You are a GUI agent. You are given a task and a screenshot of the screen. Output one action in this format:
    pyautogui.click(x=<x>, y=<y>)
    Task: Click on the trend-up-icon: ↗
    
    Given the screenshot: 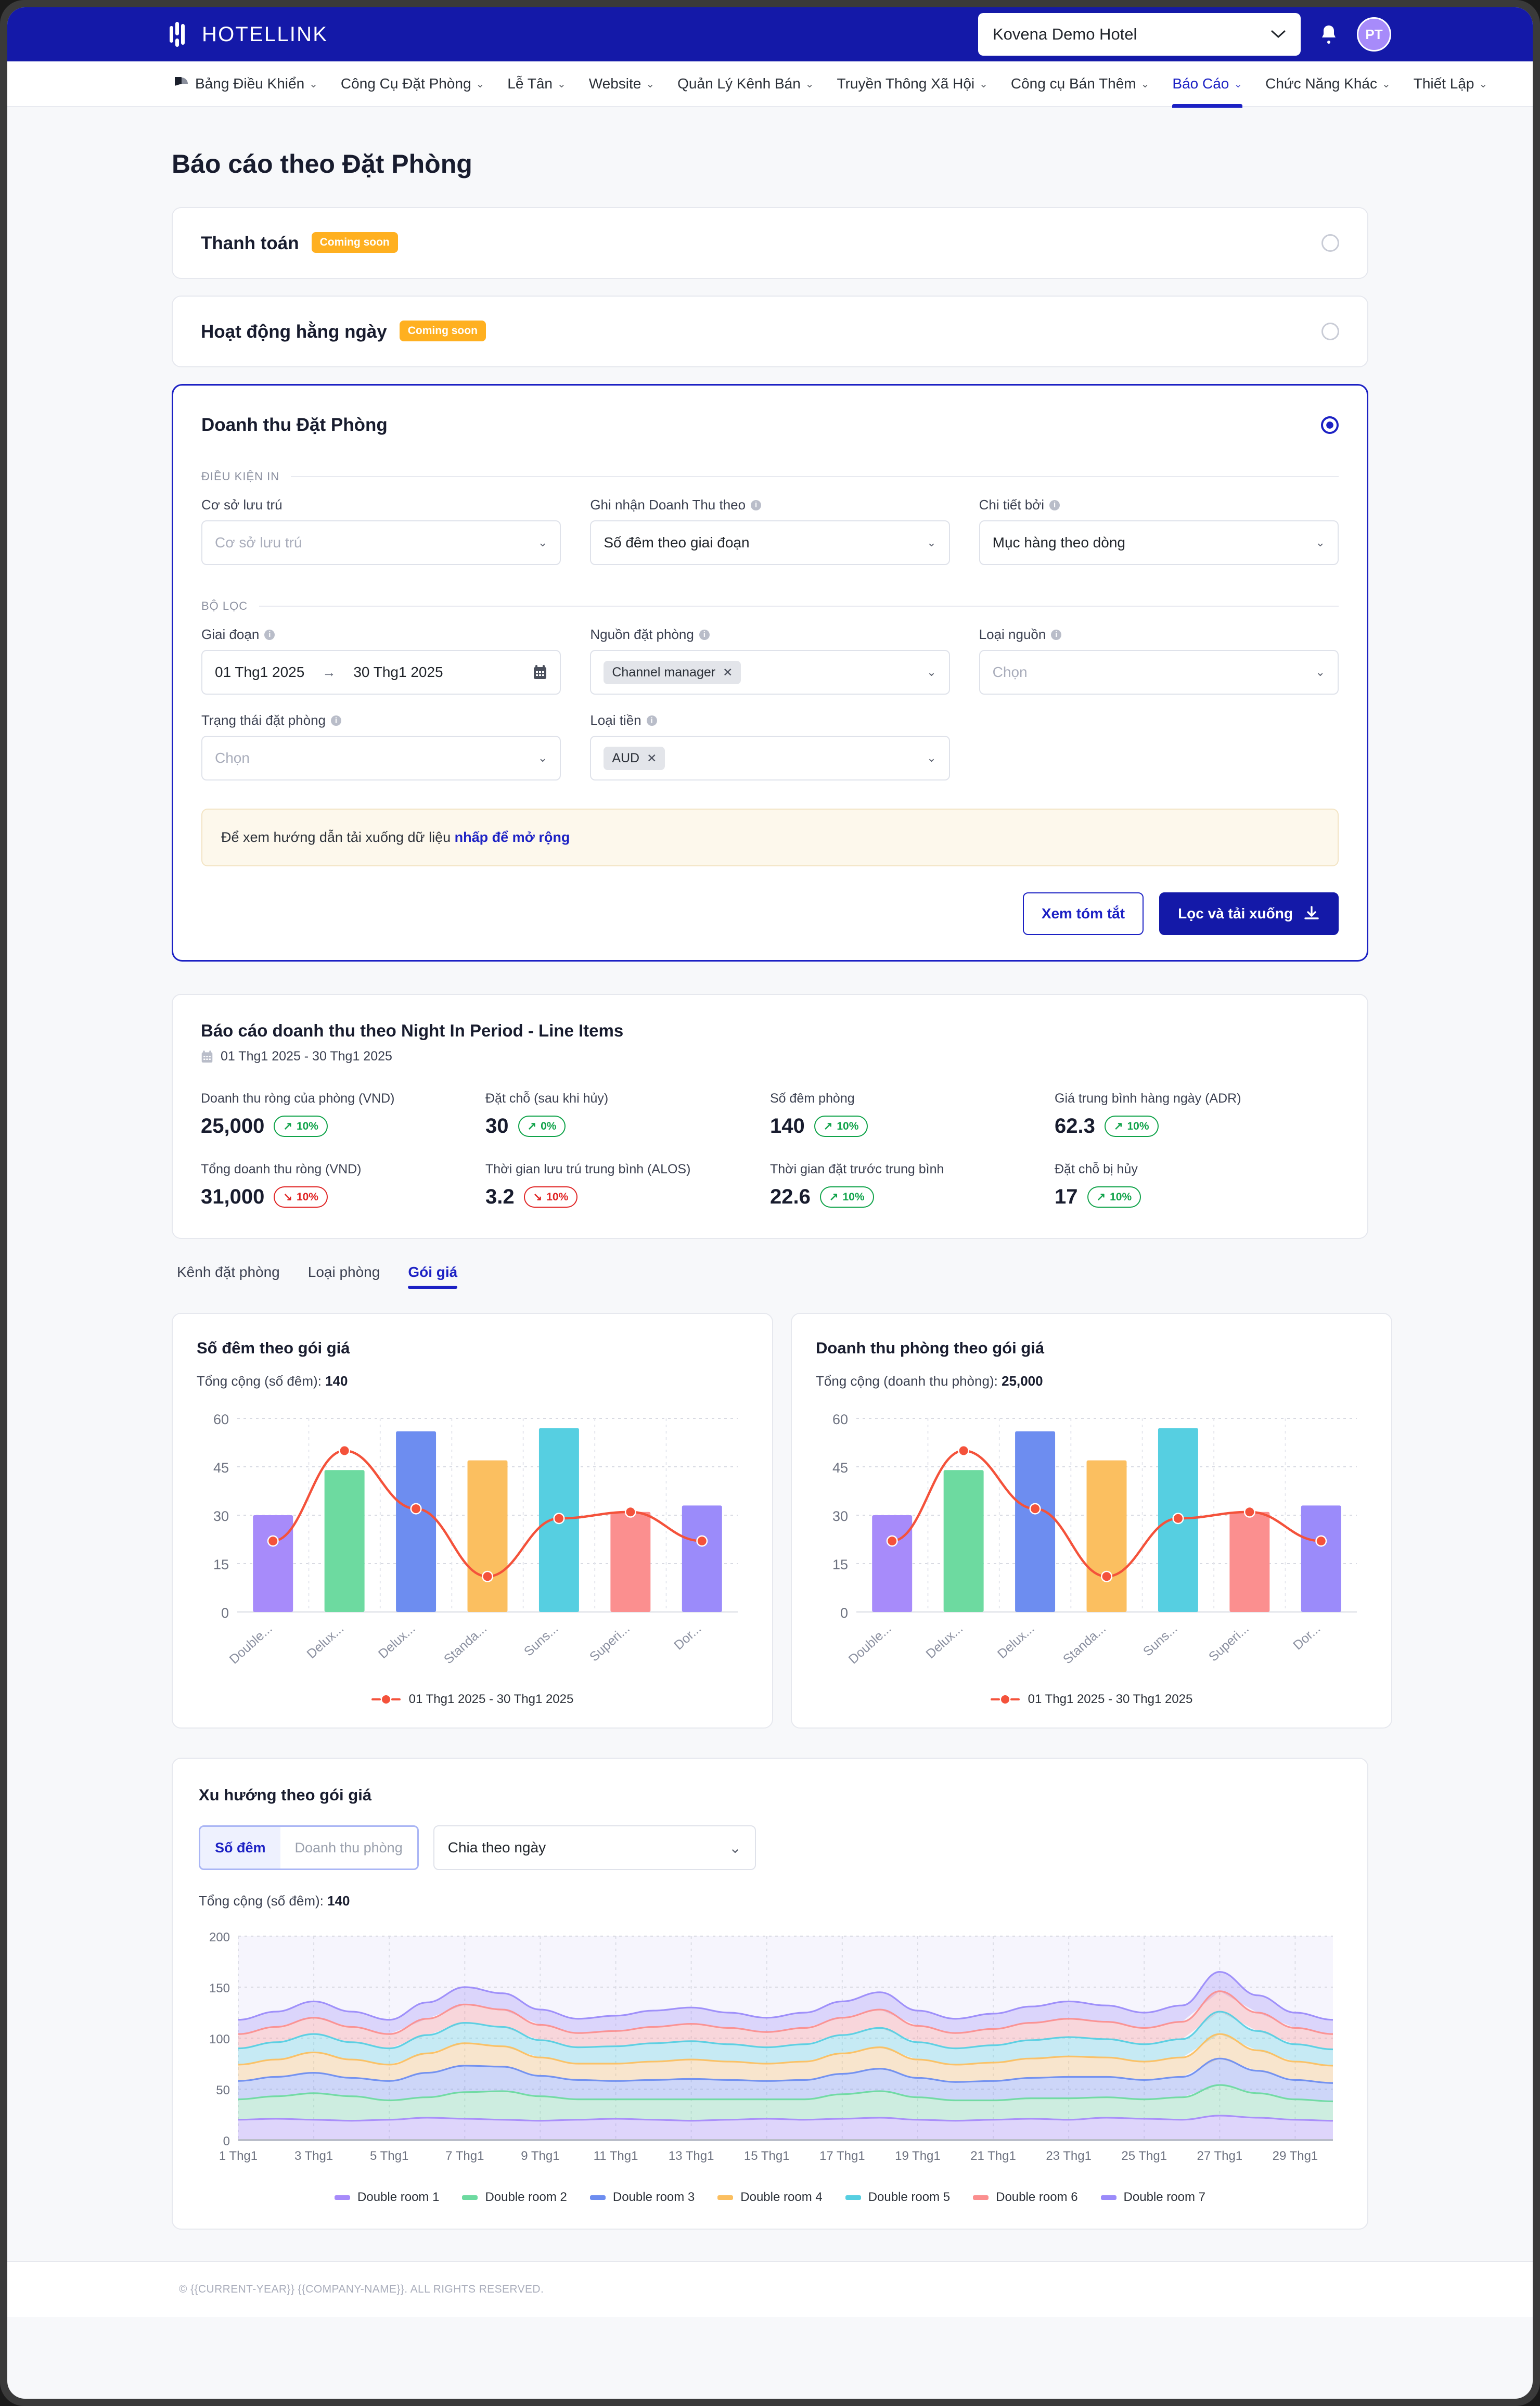 What is the action you would take?
    pyautogui.click(x=828, y=1126)
    